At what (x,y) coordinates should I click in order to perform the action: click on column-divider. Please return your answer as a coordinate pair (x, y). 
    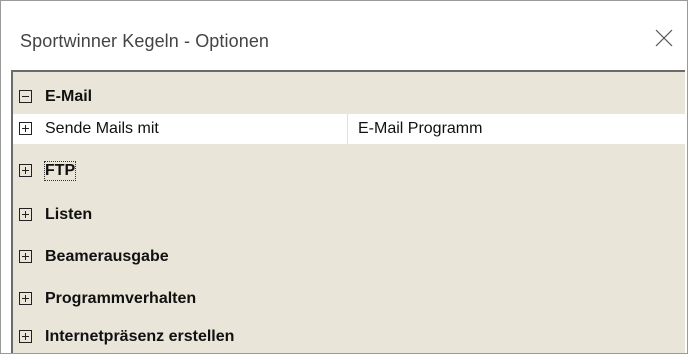
    Looking at the image, I should click on (347, 129).